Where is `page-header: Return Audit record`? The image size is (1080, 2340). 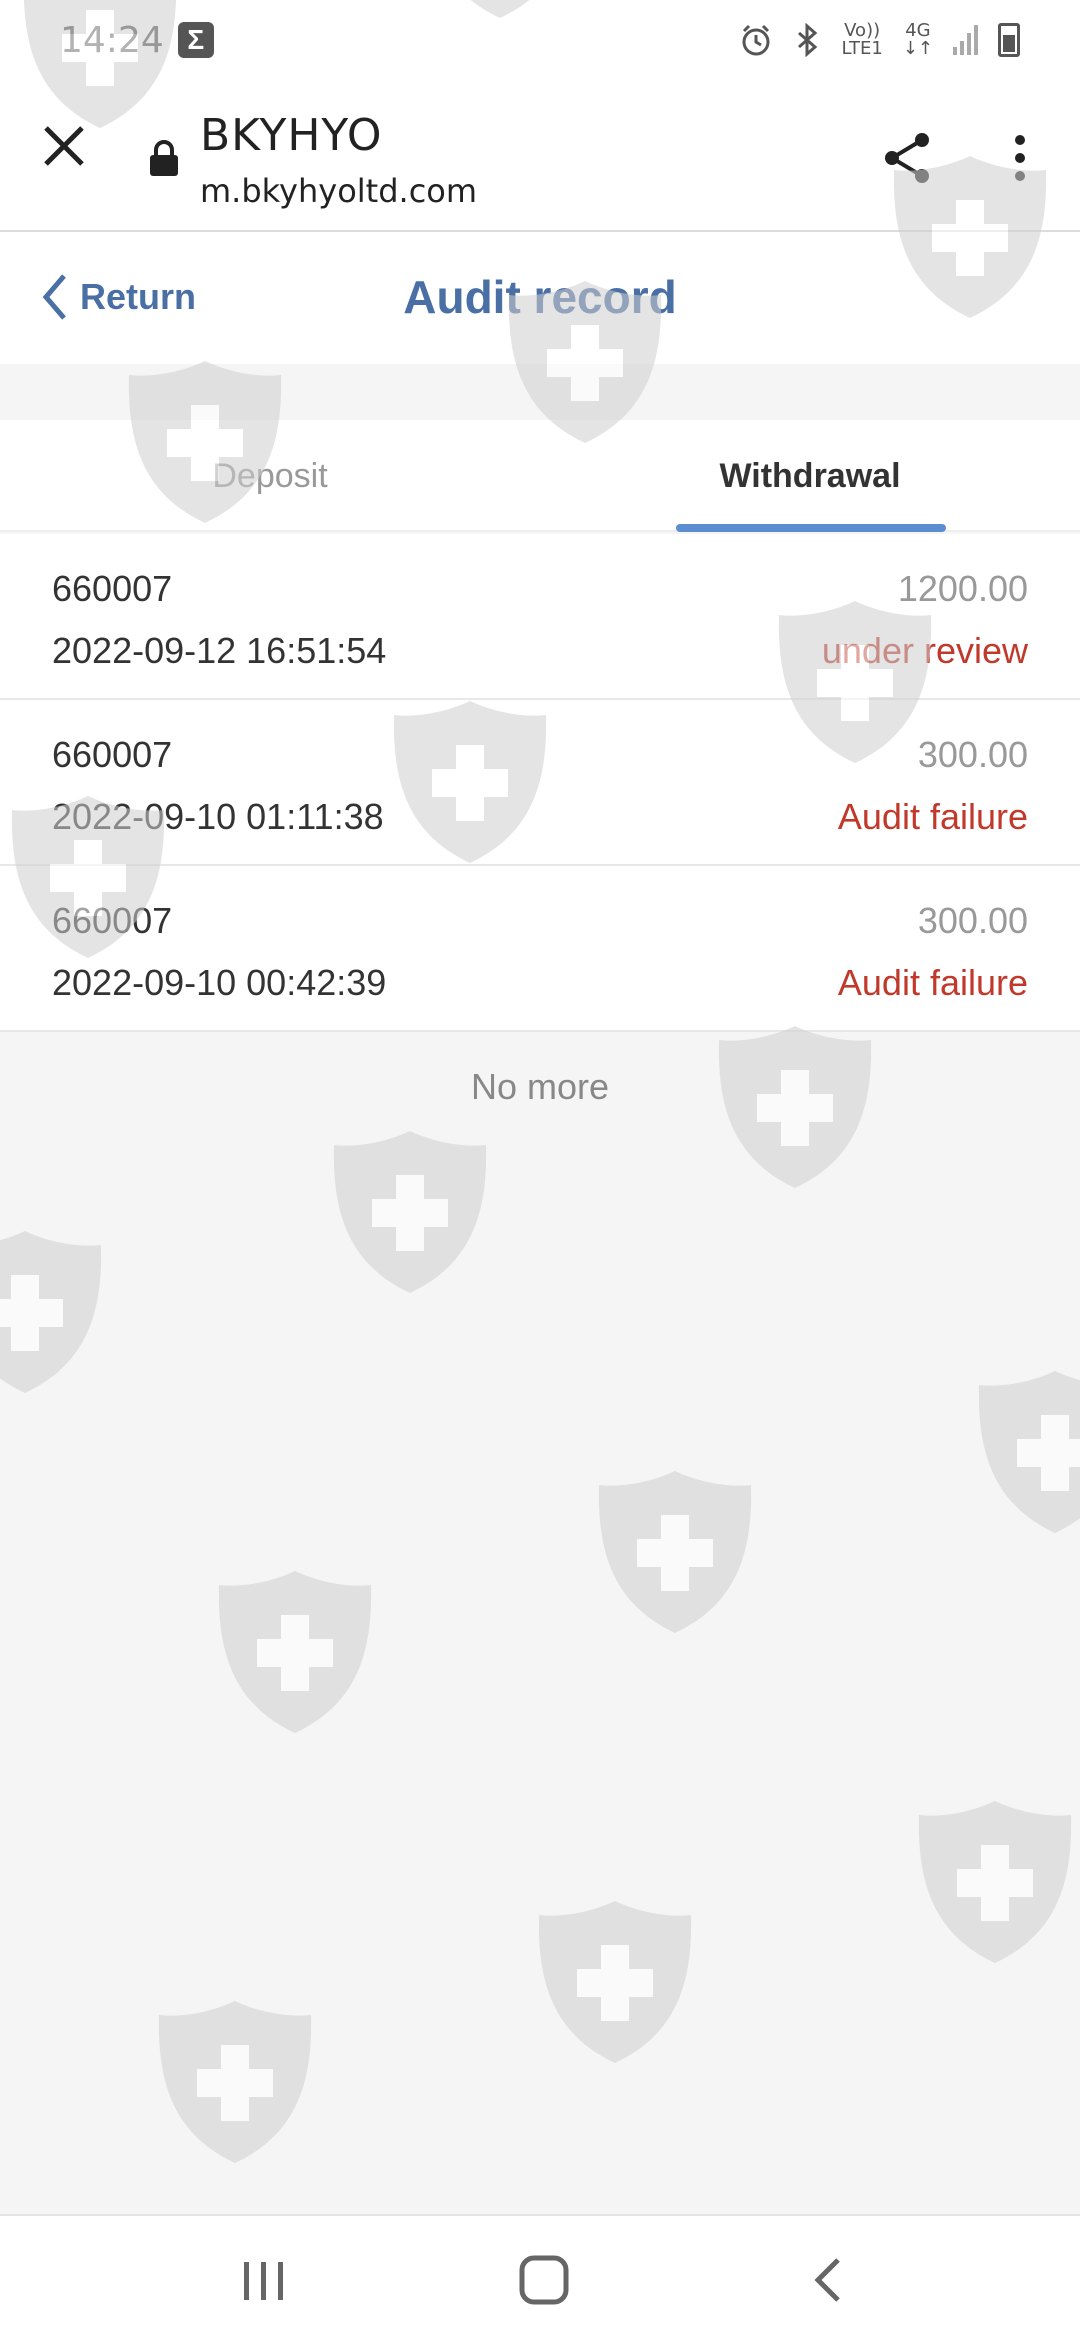 page-header: Return Audit record is located at coordinates (540, 298).